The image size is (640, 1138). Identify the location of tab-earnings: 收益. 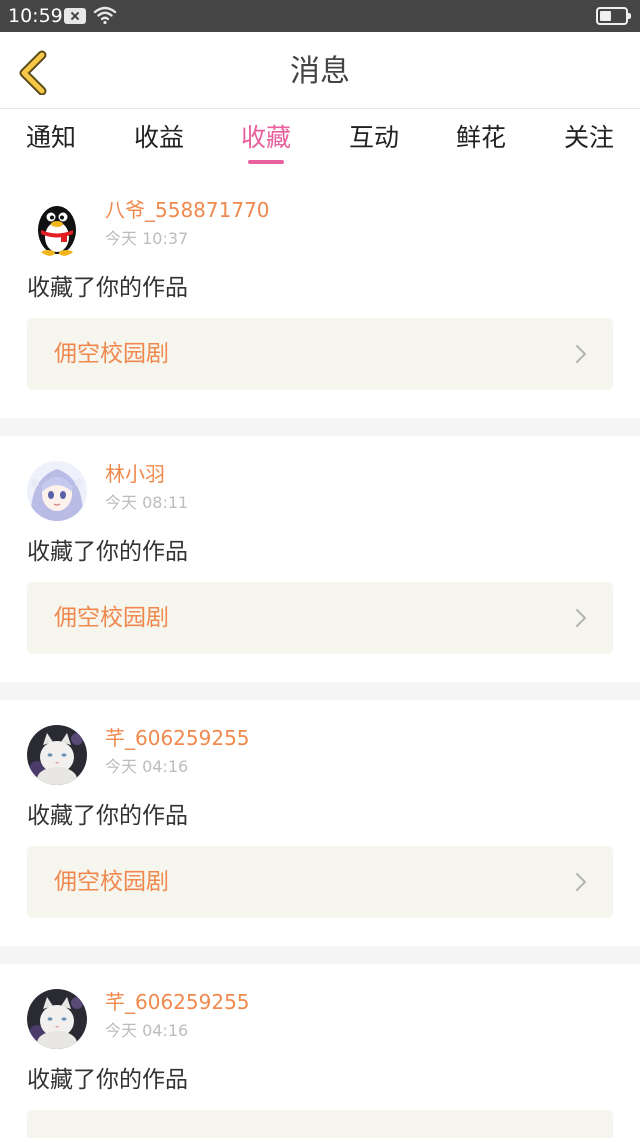
(159, 138).